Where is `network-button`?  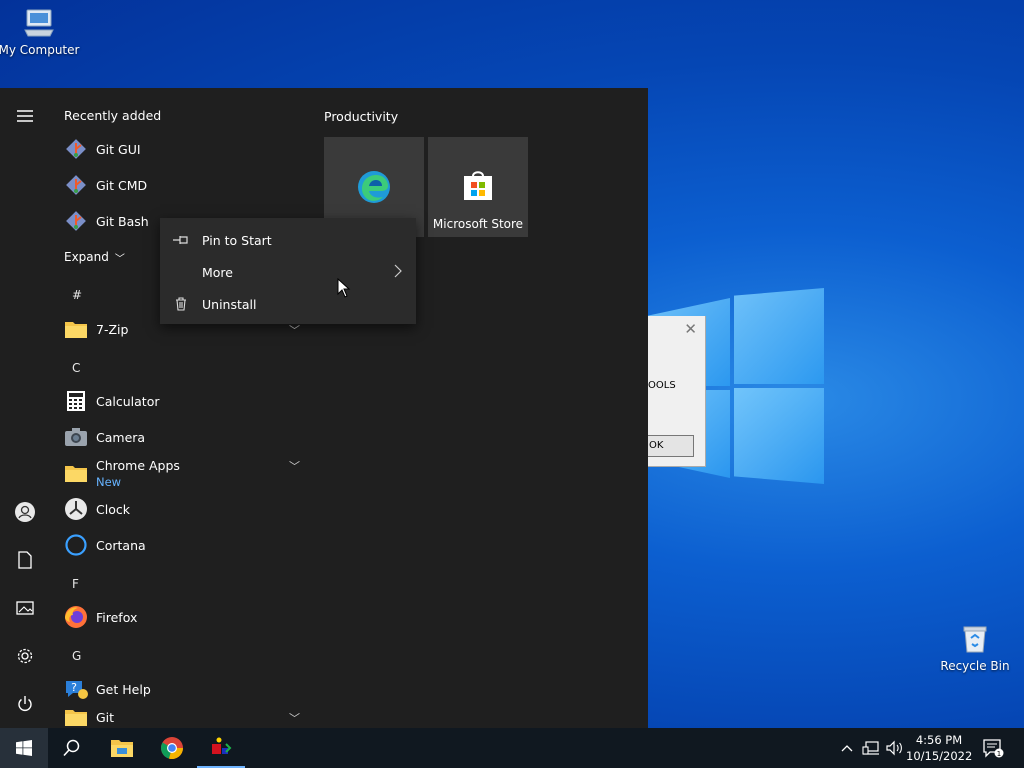
network-button is located at coordinates (871, 748).